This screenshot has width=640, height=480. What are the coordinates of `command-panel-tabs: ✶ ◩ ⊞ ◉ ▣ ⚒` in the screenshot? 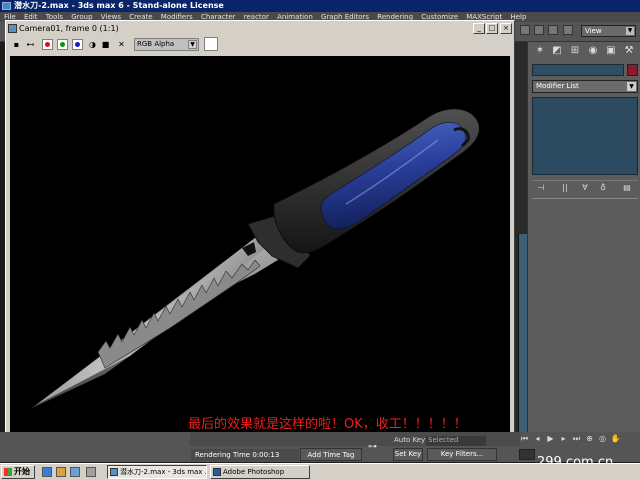 It's located at (585, 52).